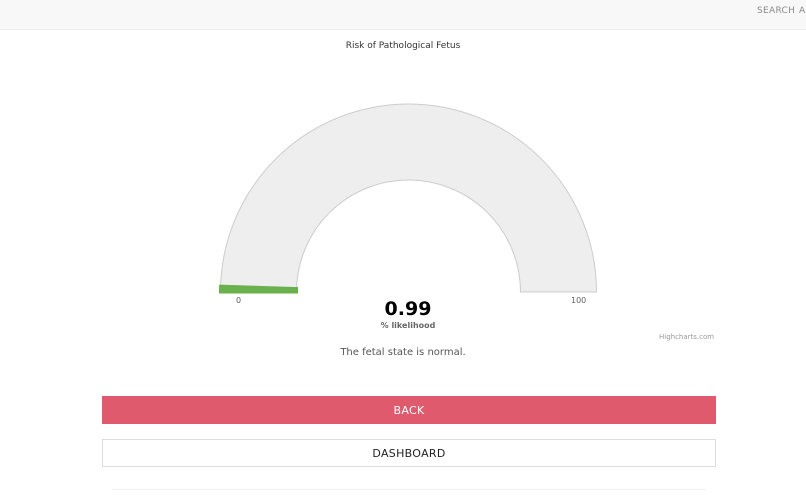 This screenshot has width=806, height=495. I want to click on highcharts-credits-link: Highcharts.com, so click(686, 337).